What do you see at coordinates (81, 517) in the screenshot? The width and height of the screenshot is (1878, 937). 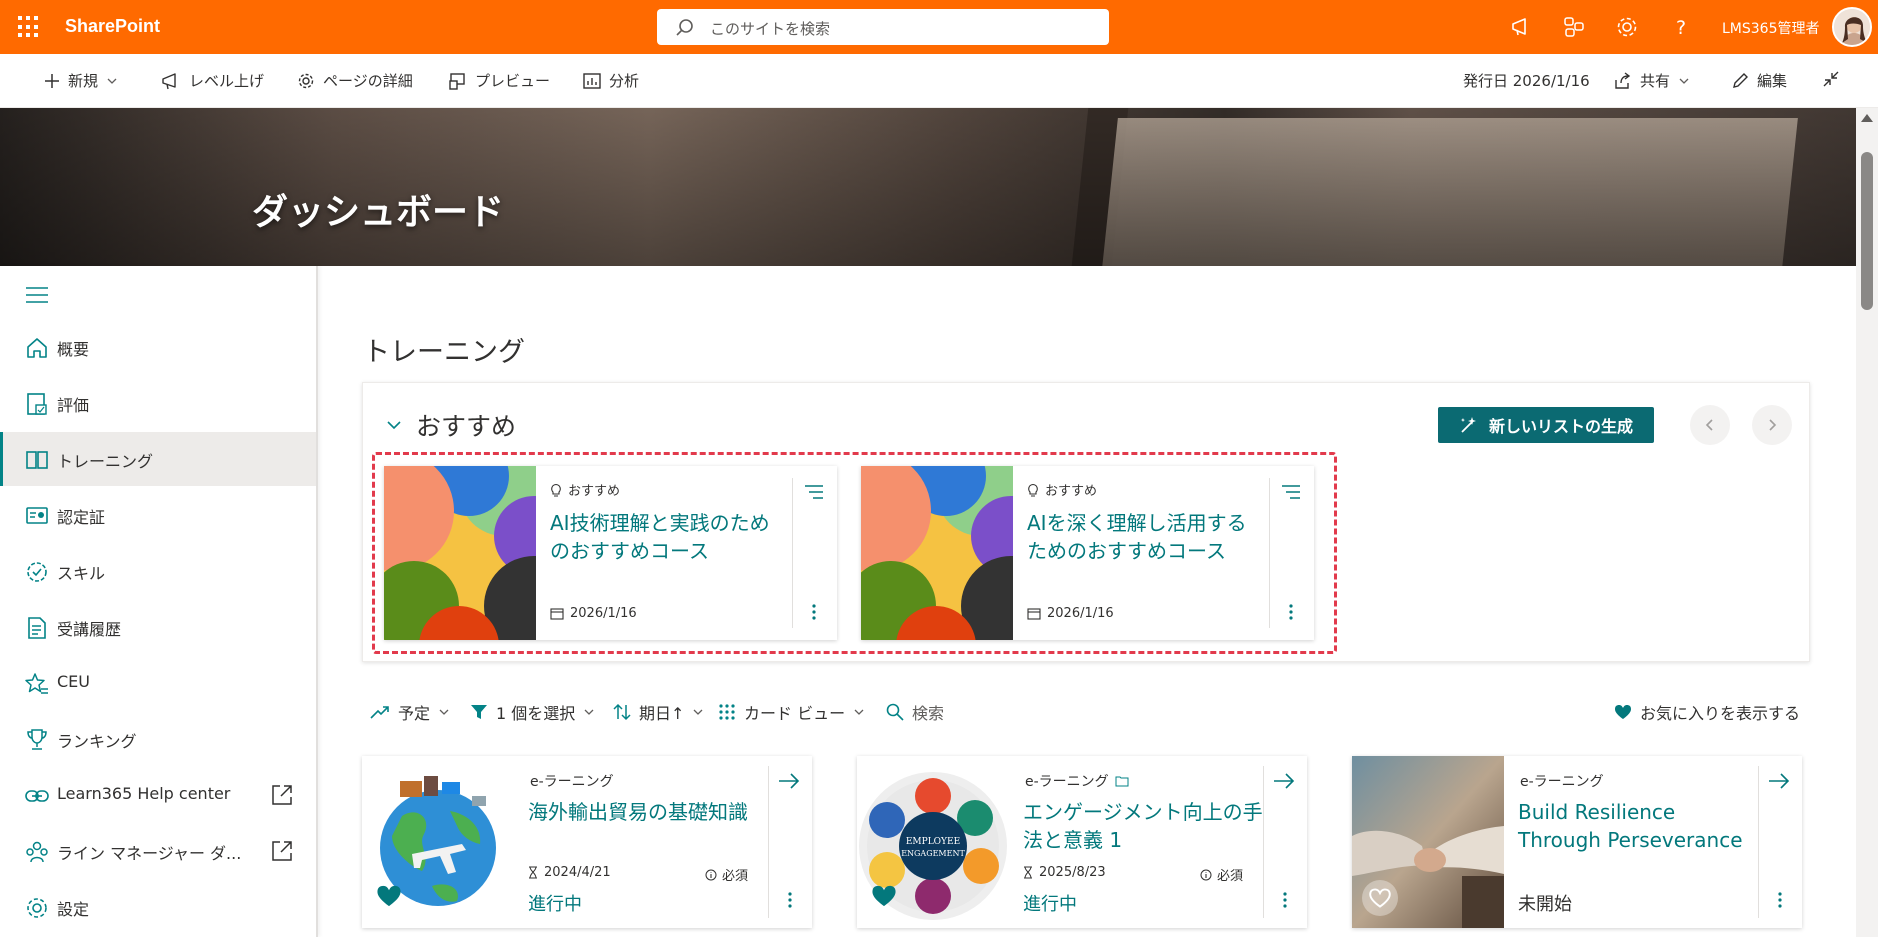 I see `nav-item-label: 認定証` at bounding box center [81, 517].